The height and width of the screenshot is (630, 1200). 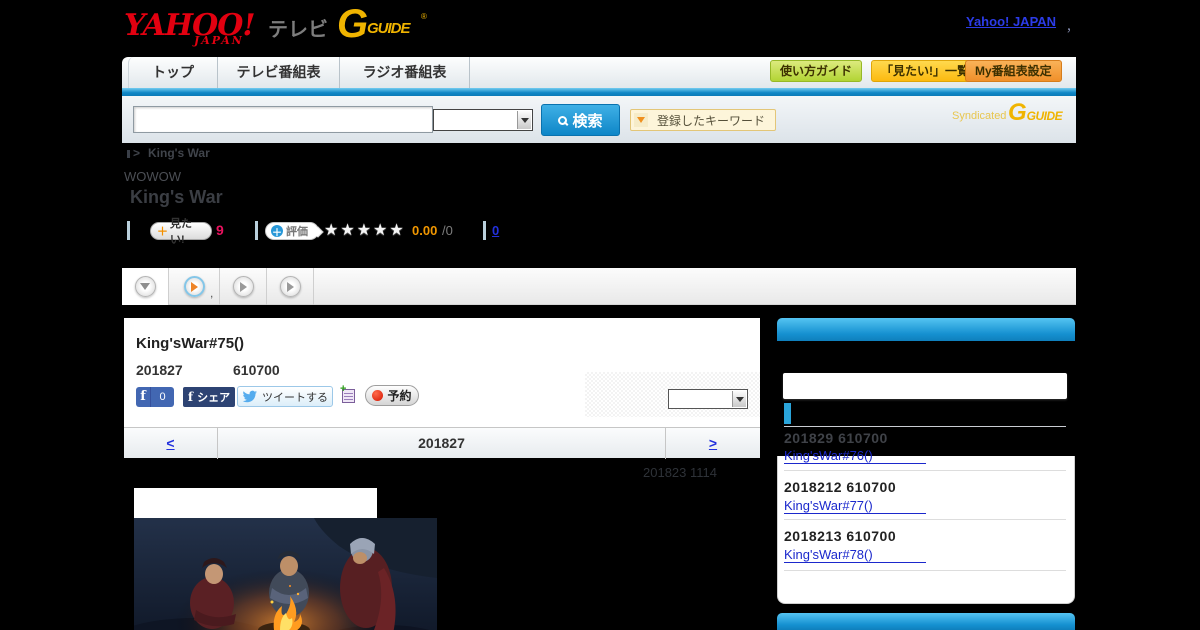 I want to click on rating-denominator: /0, so click(x=447, y=230).